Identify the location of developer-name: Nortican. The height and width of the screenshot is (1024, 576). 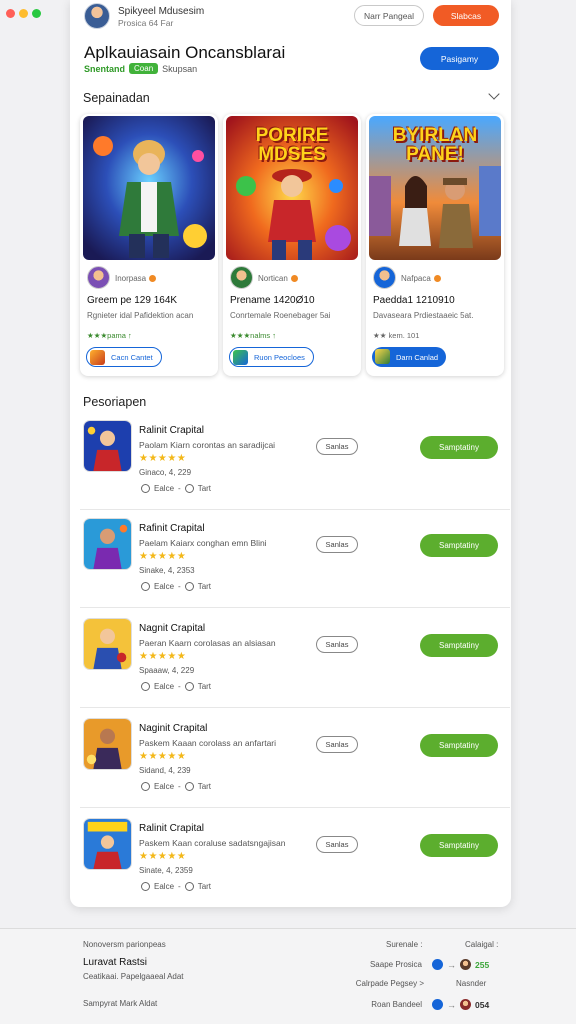
(278, 278).